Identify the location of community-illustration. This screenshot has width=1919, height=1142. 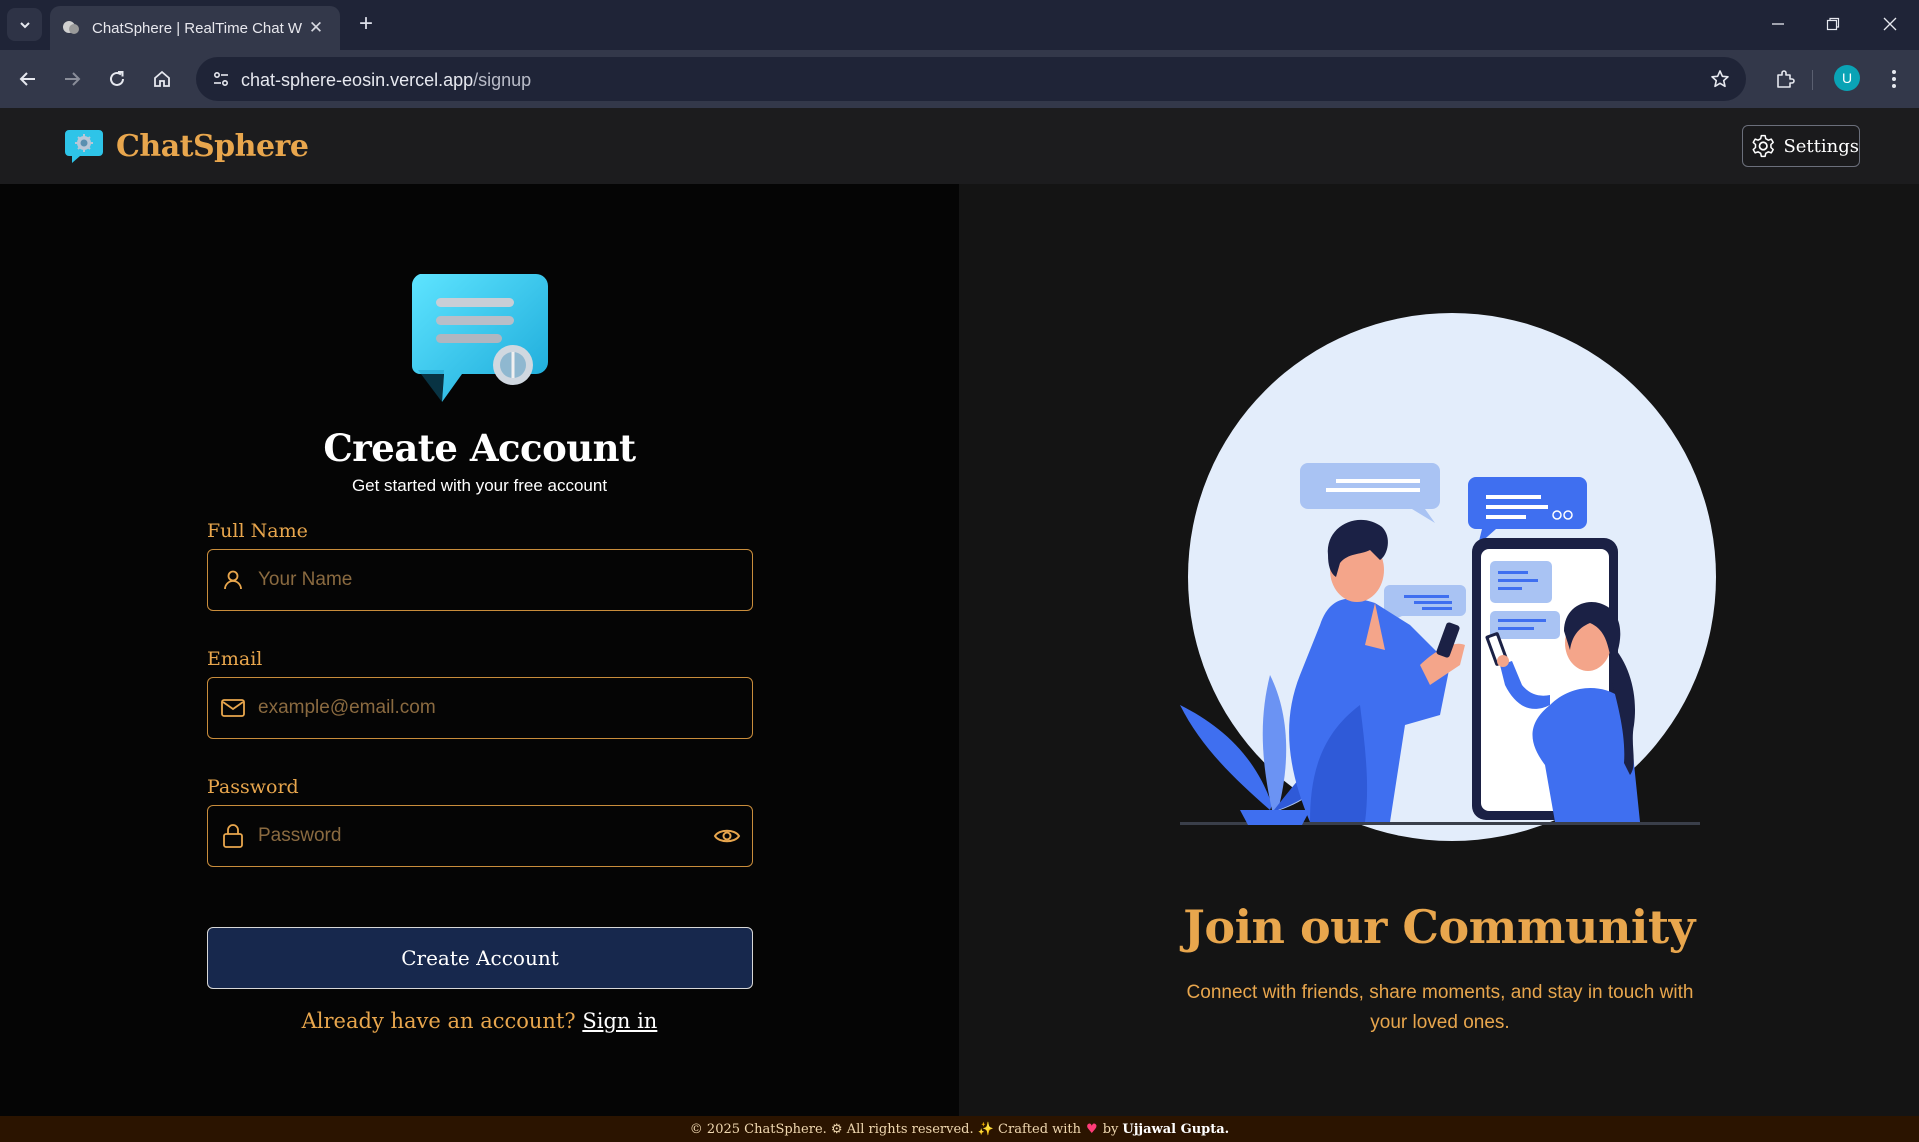
(1448, 577).